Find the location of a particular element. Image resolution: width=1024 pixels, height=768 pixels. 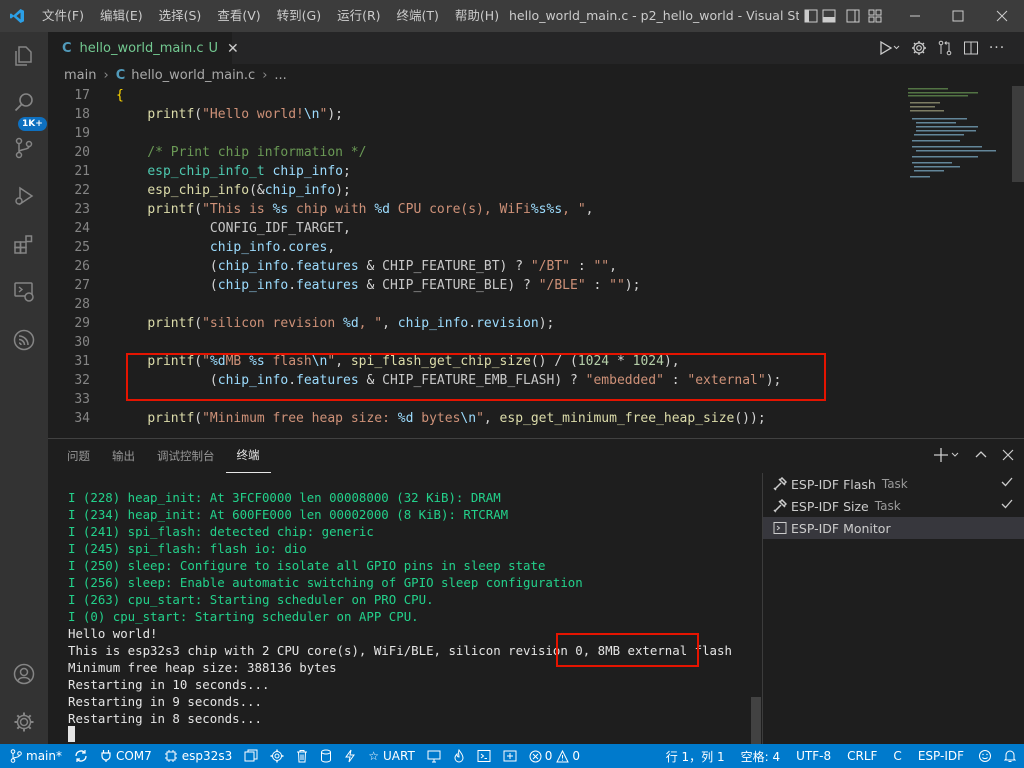

esp-idf-settings-gear-icon is located at coordinates (919, 48).